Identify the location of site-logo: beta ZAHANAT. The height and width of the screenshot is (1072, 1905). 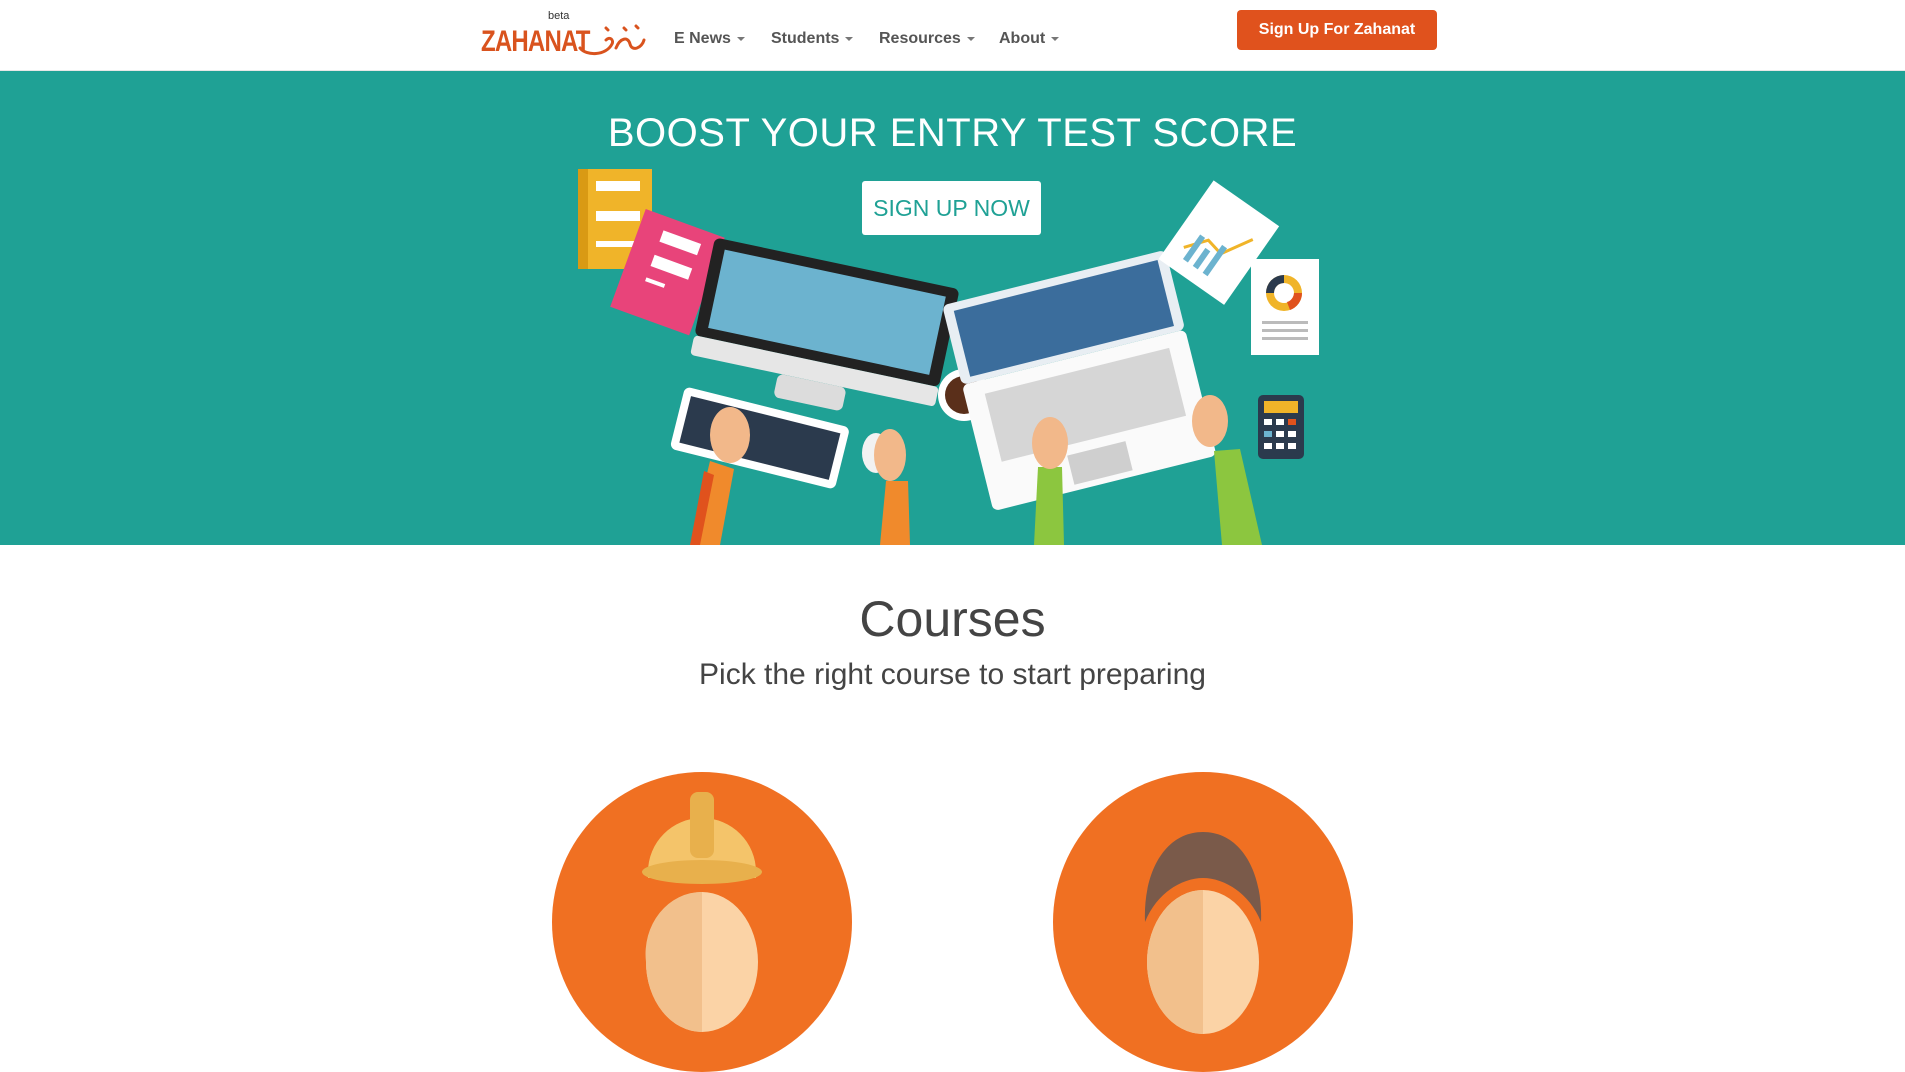
(564, 34).